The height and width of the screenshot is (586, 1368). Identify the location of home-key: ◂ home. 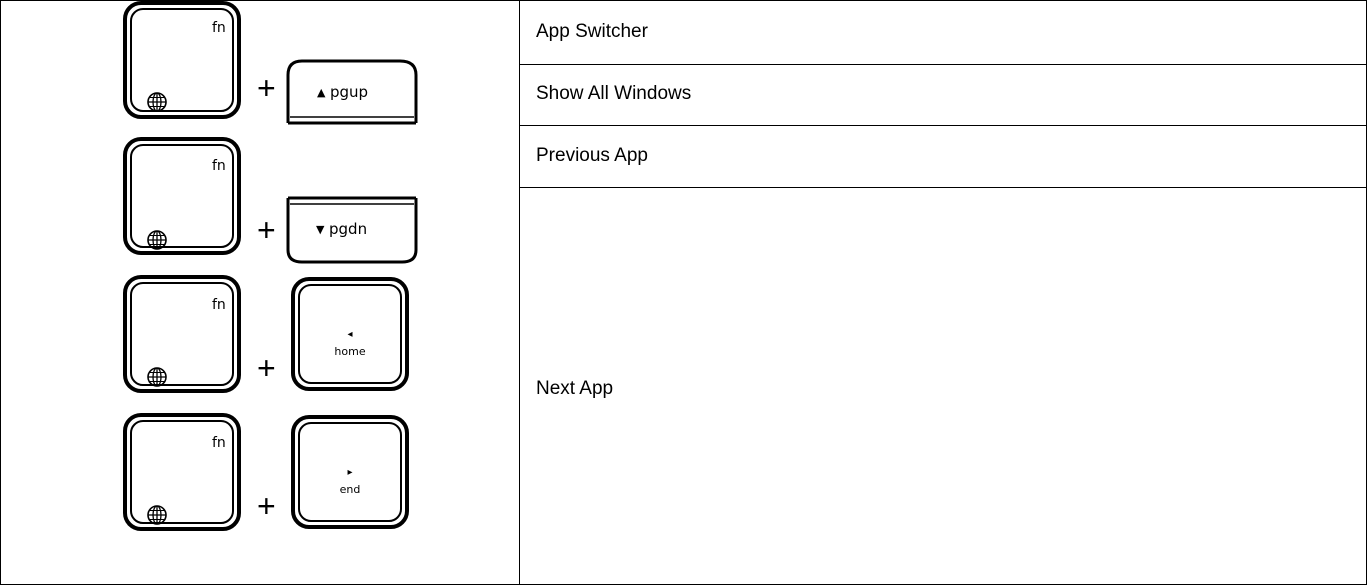
(350, 334).